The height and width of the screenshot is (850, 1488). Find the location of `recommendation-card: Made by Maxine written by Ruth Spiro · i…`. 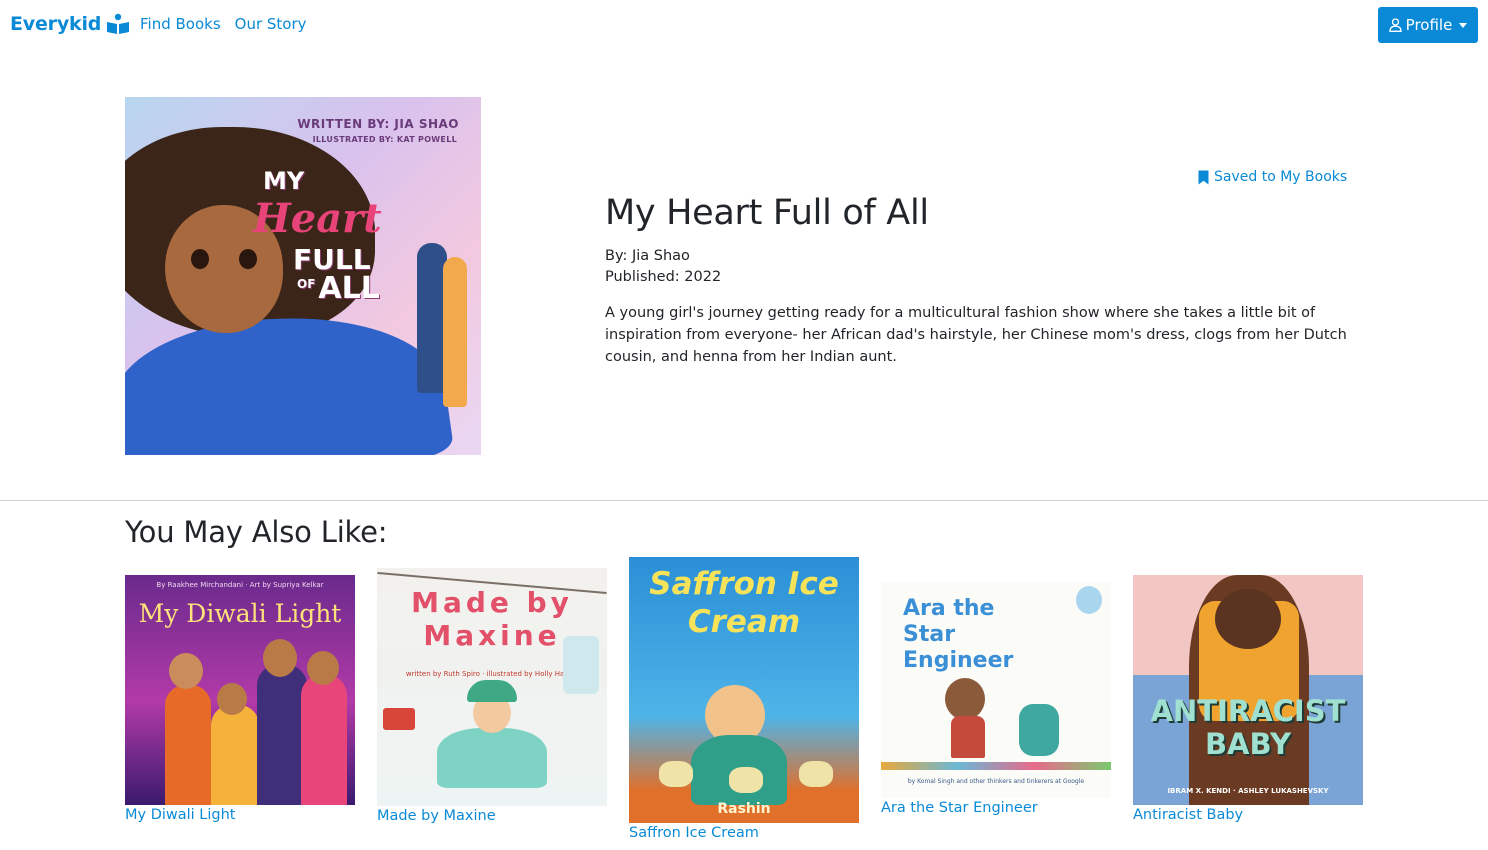

recommendation-card: Made by Maxine written by Ruth Spiro · i… is located at coordinates (492, 696).